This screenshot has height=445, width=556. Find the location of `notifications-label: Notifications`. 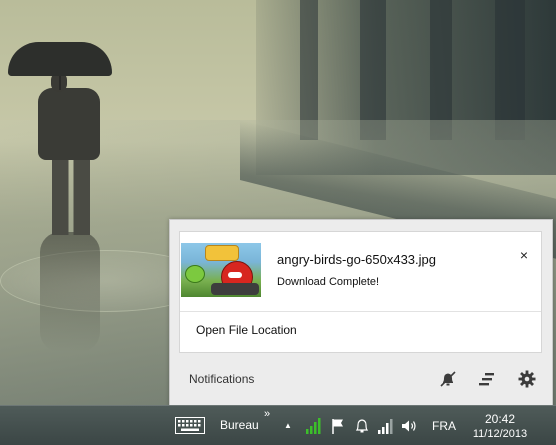

notifications-label: Notifications is located at coordinates (222, 379).